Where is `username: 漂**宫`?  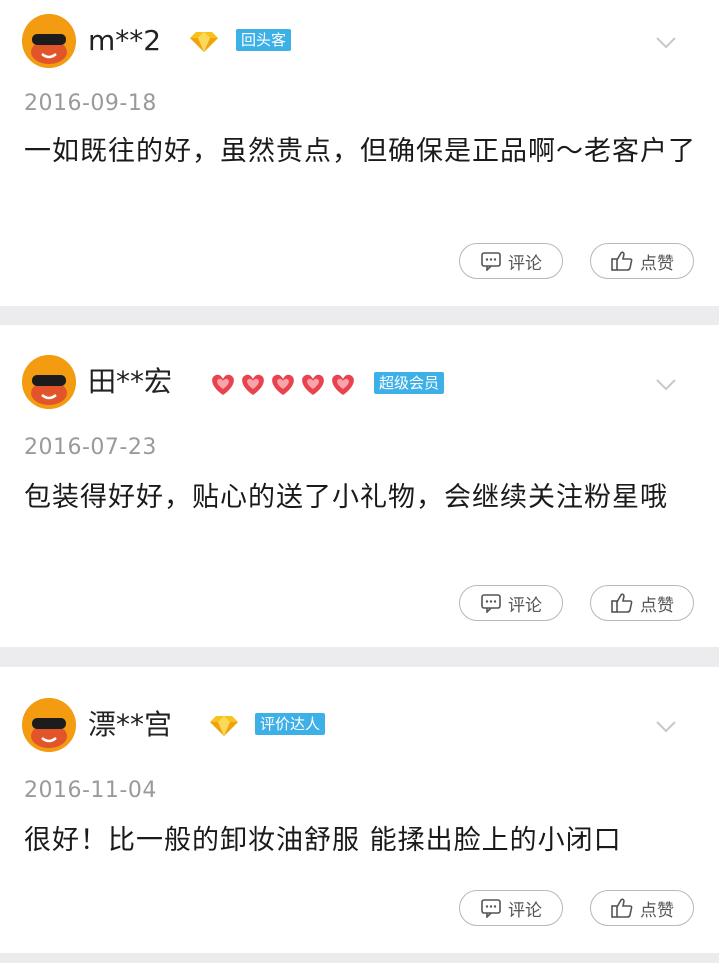
username: 漂**宫 is located at coordinates (130, 724).